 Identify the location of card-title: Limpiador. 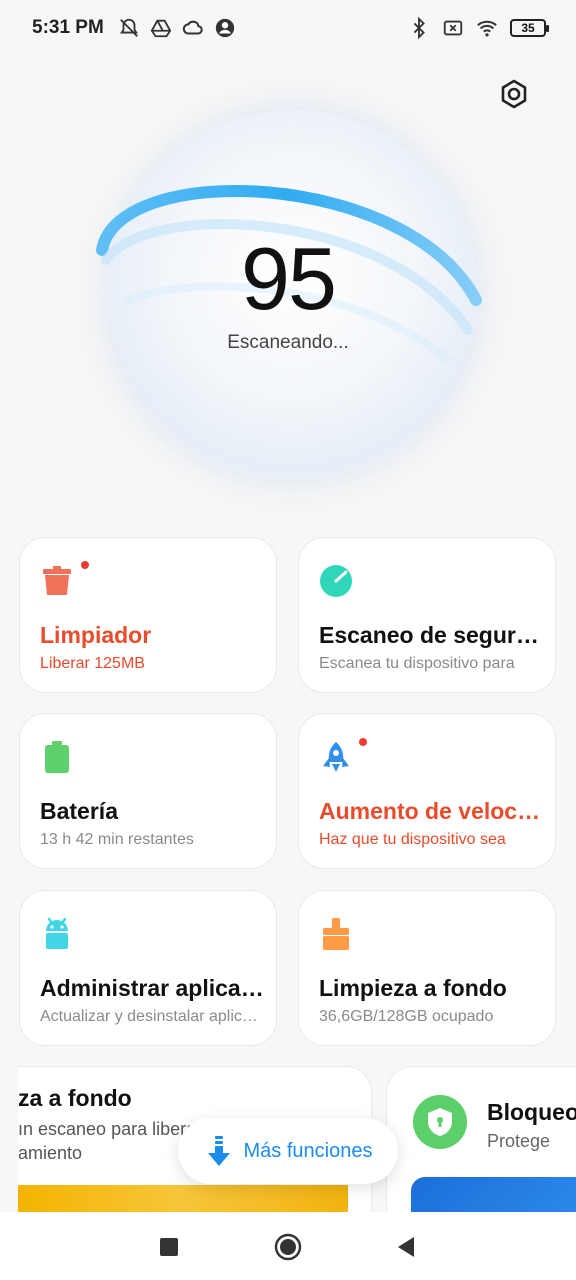
(96, 635).